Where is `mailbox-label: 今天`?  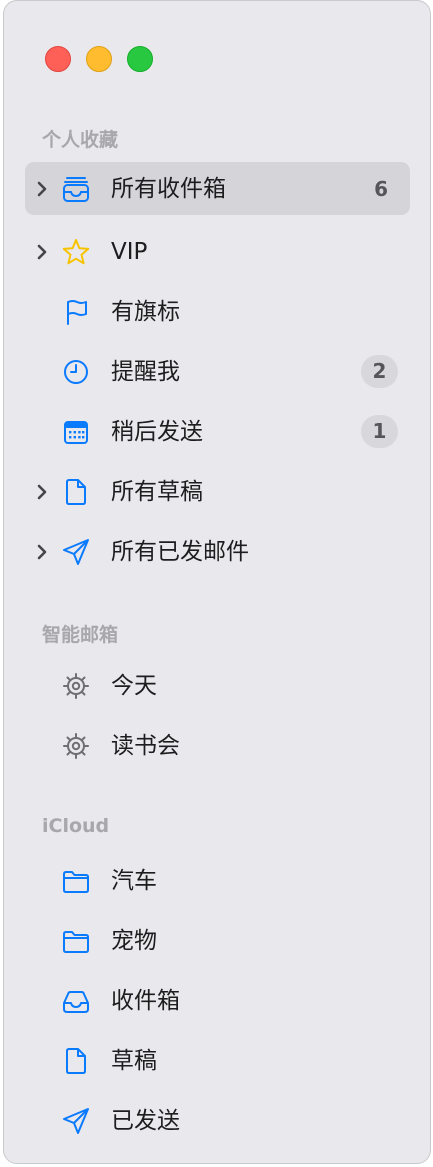
mailbox-label: 今天 is located at coordinates (134, 686).